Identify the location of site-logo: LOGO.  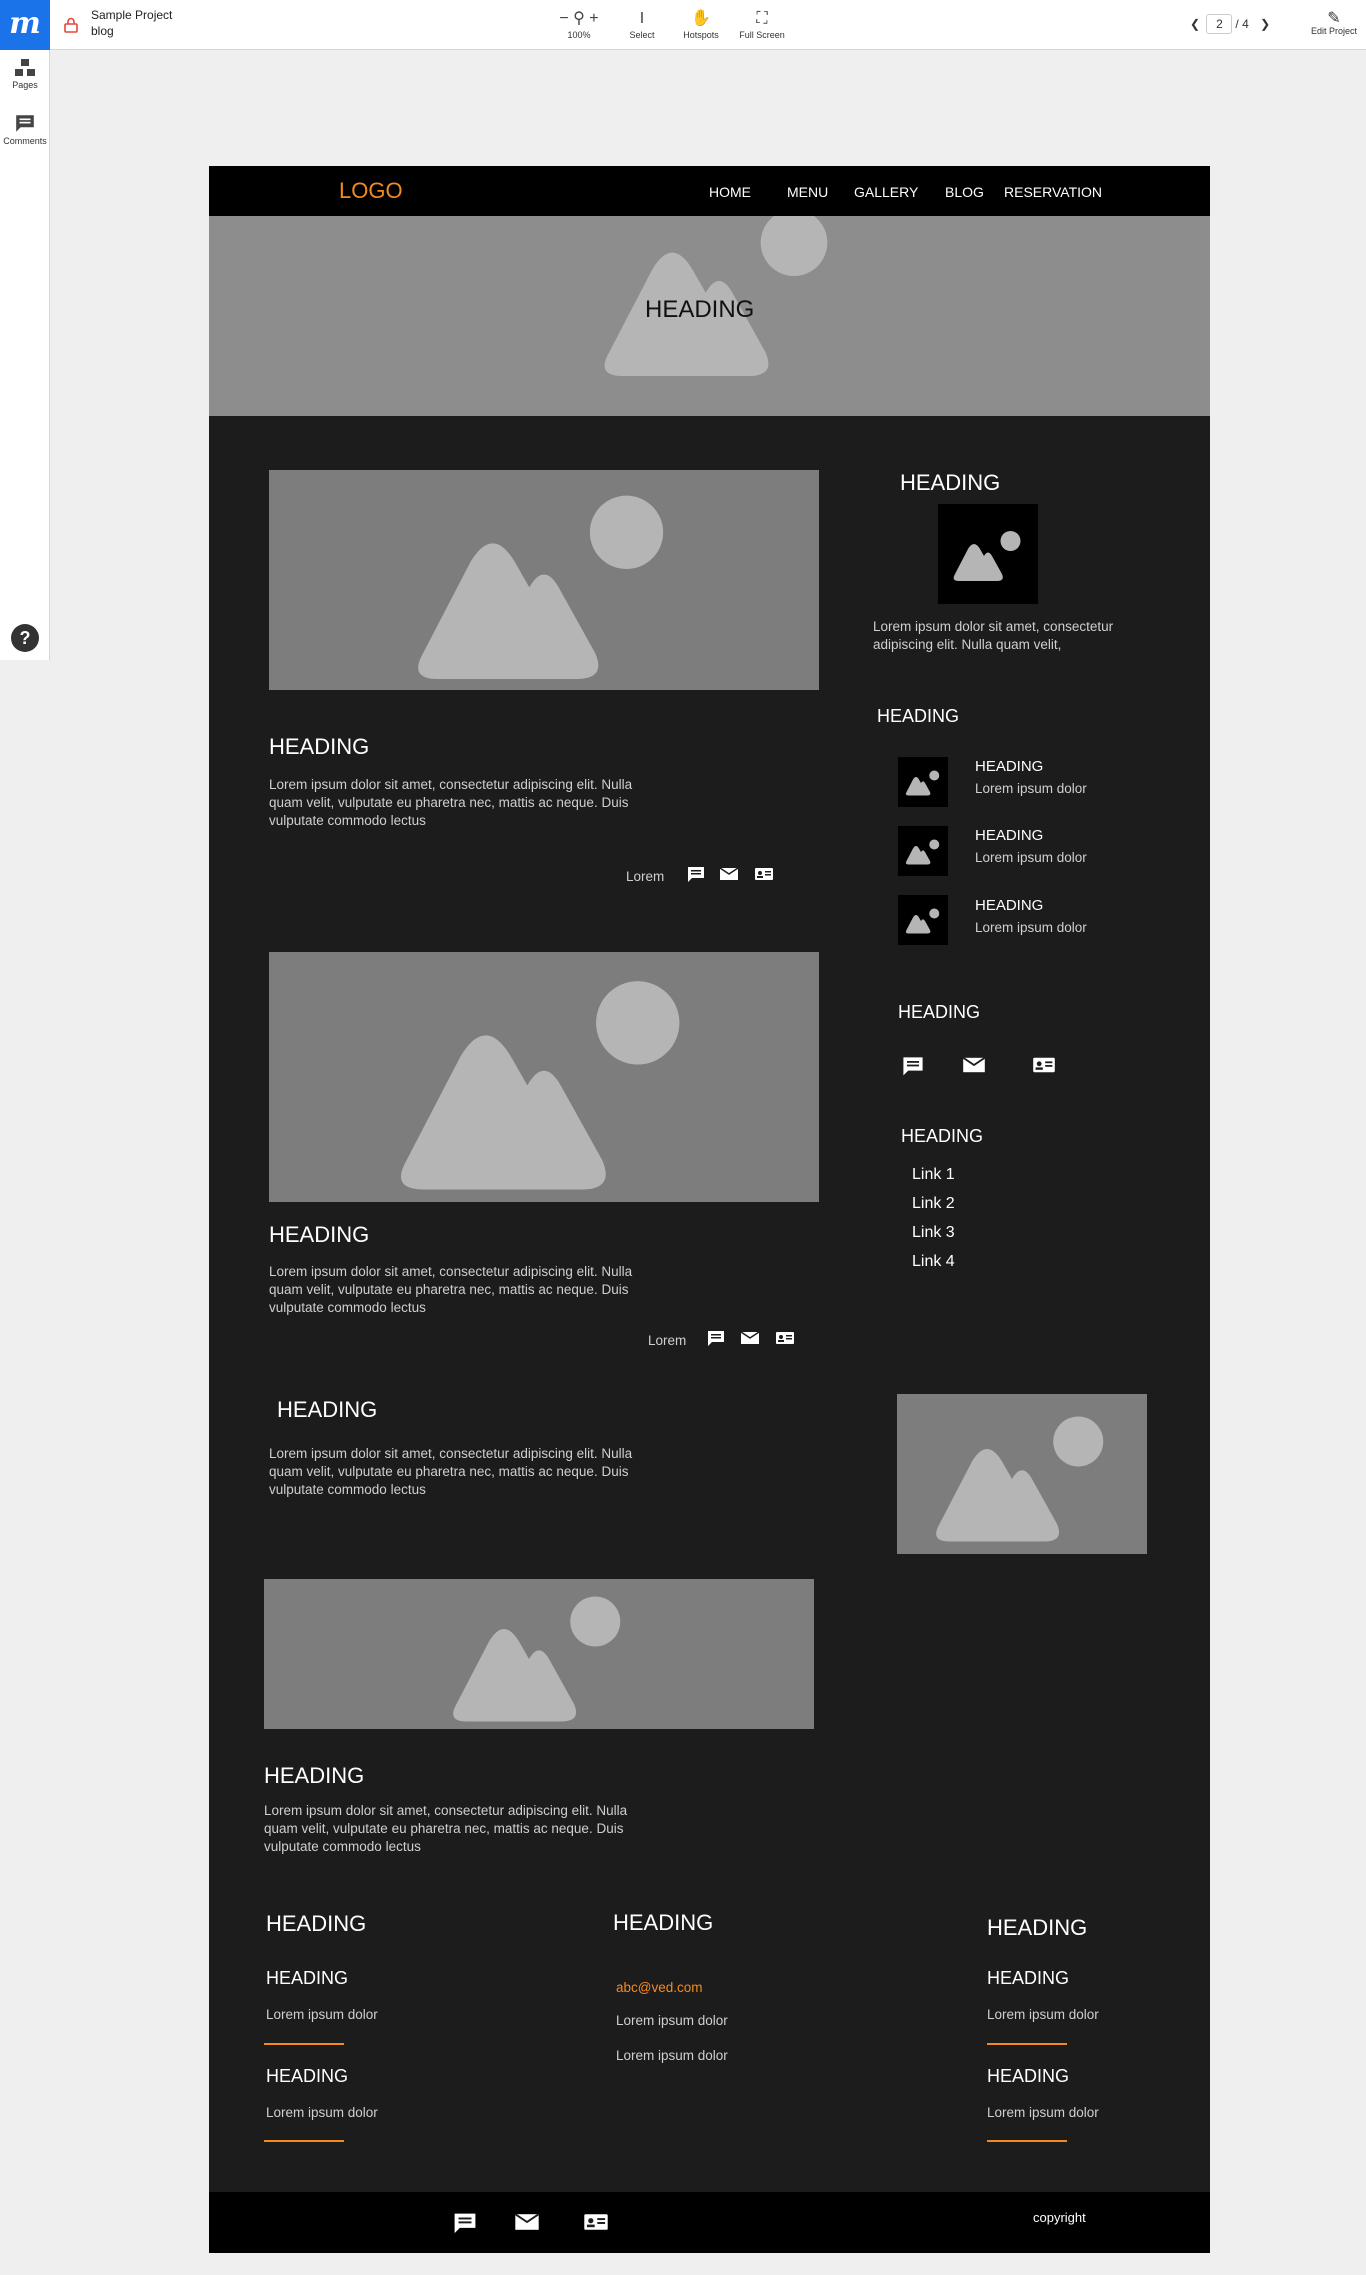
(371, 191).